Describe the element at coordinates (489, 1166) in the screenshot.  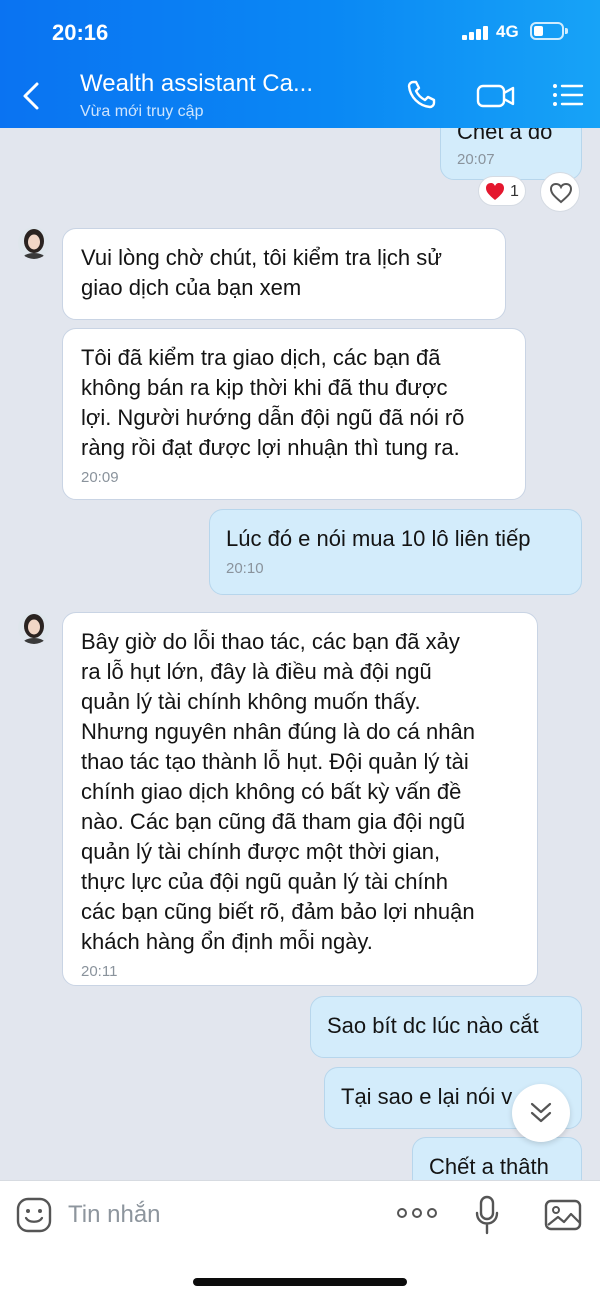
I see `message-text: Chết a thâth` at that location.